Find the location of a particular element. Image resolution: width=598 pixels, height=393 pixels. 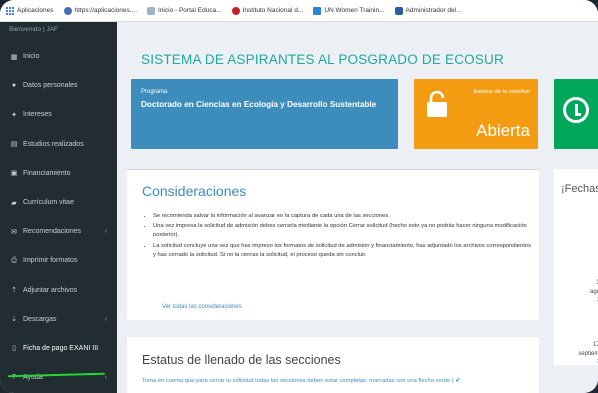

sidebar-item-estudios: ▤ Estudios realizados is located at coordinates (58, 144).